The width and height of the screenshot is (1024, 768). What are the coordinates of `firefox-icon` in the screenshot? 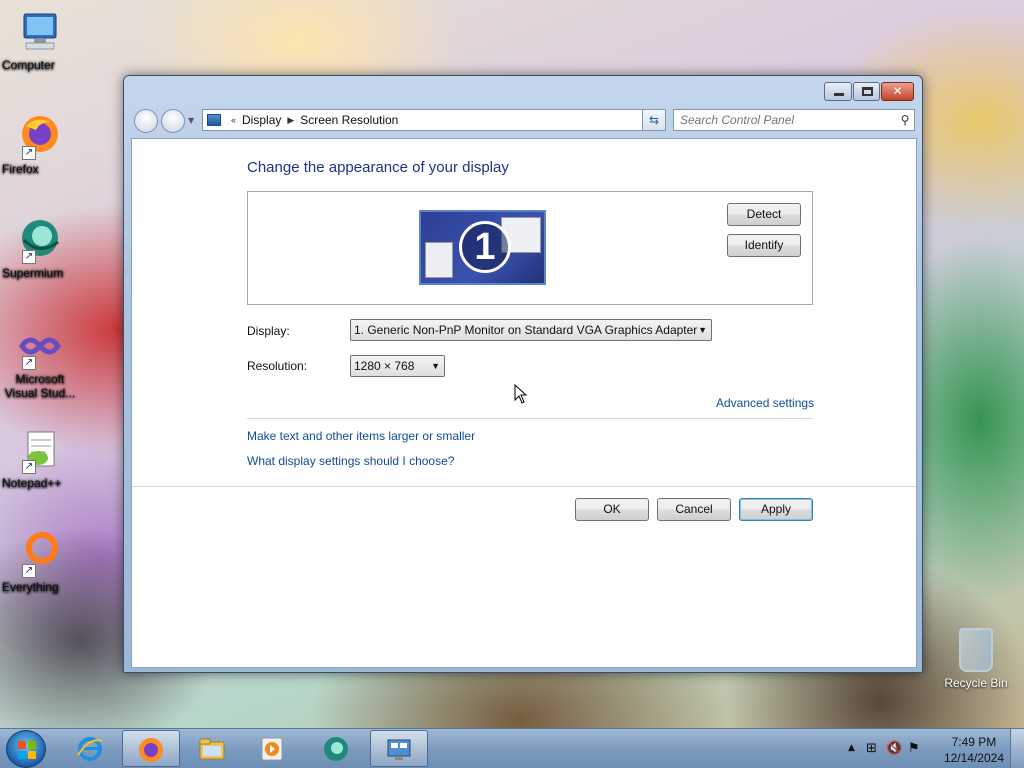 It's located at (151, 750).